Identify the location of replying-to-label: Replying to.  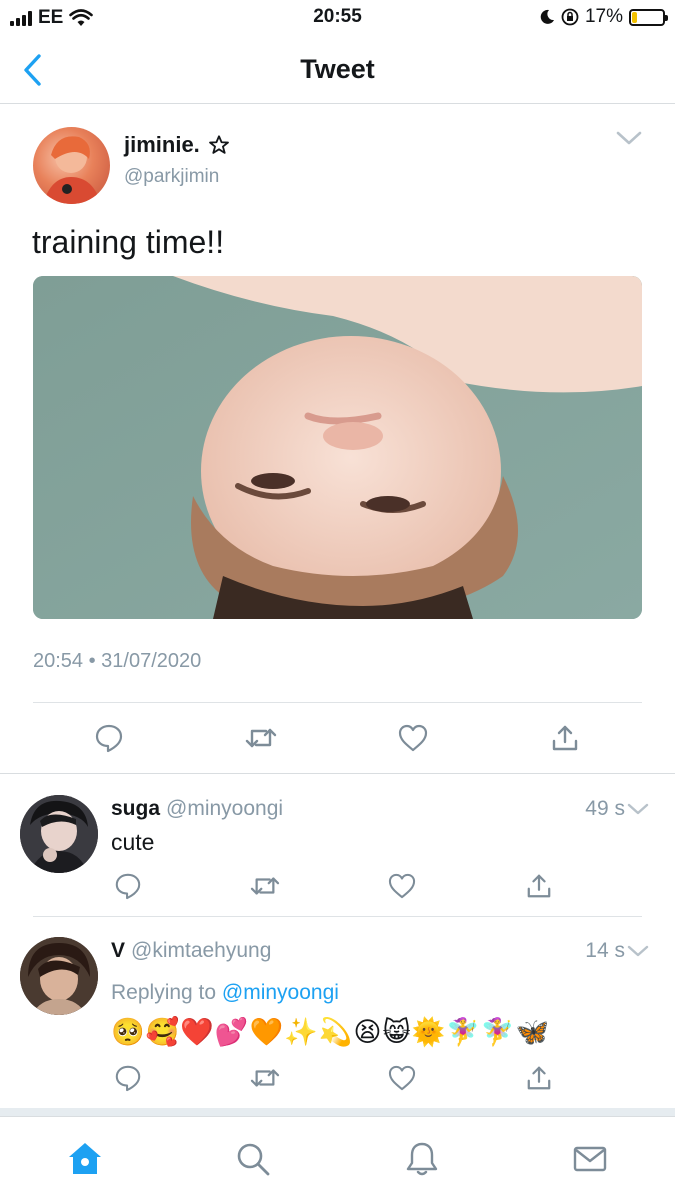
(164, 992).